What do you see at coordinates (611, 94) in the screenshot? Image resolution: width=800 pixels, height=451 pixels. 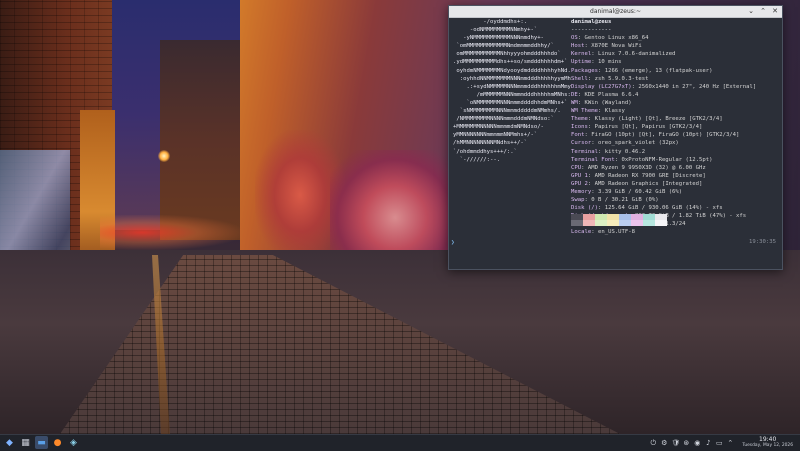 I see `info-value: KDE Plasma 6.6.4` at bounding box center [611, 94].